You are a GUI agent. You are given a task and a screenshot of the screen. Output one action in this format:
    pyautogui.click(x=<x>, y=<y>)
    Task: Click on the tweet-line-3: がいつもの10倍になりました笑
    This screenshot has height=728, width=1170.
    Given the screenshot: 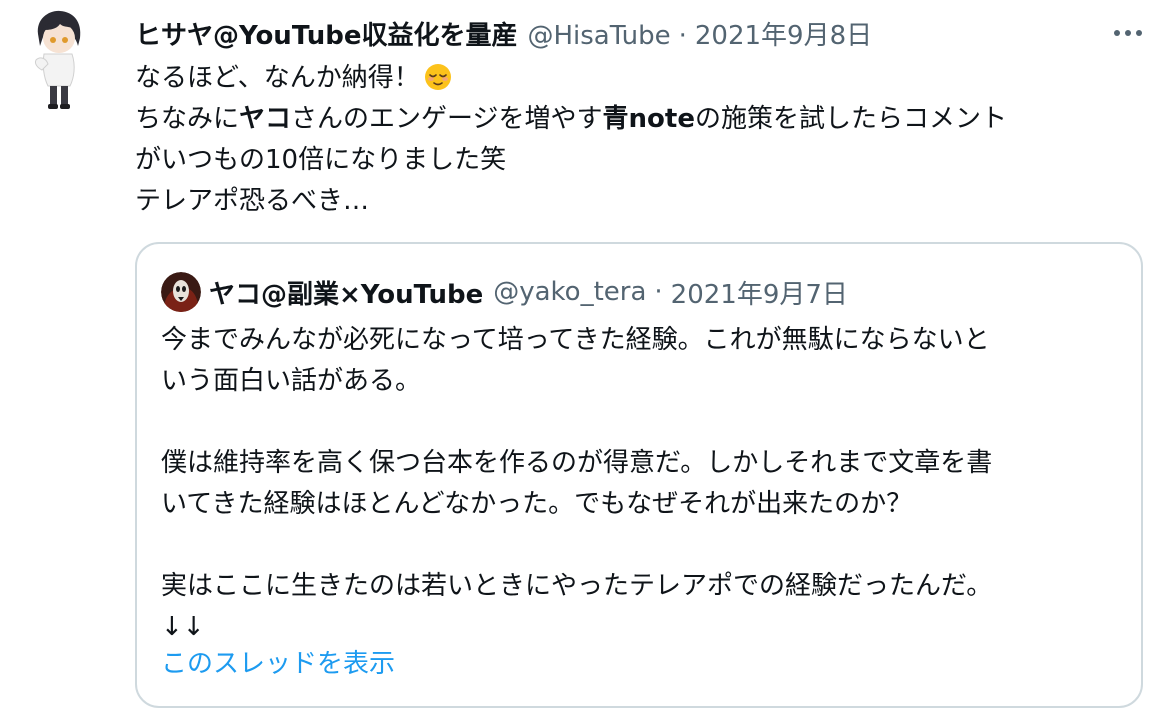 What is the action you would take?
    pyautogui.click(x=321, y=160)
    